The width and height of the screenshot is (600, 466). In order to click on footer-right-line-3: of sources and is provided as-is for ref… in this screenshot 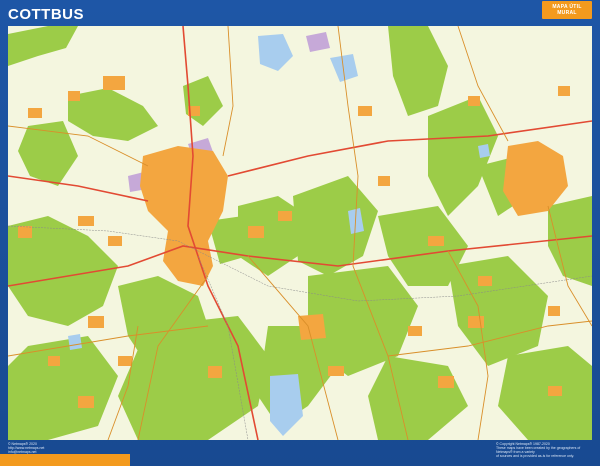, I will do `click(535, 456)`.